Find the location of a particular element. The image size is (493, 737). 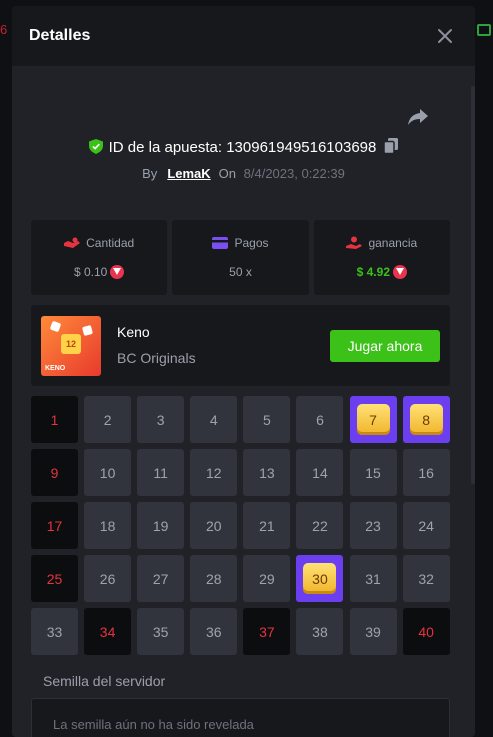

keno-cell: 5 is located at coordinates (267, 419).